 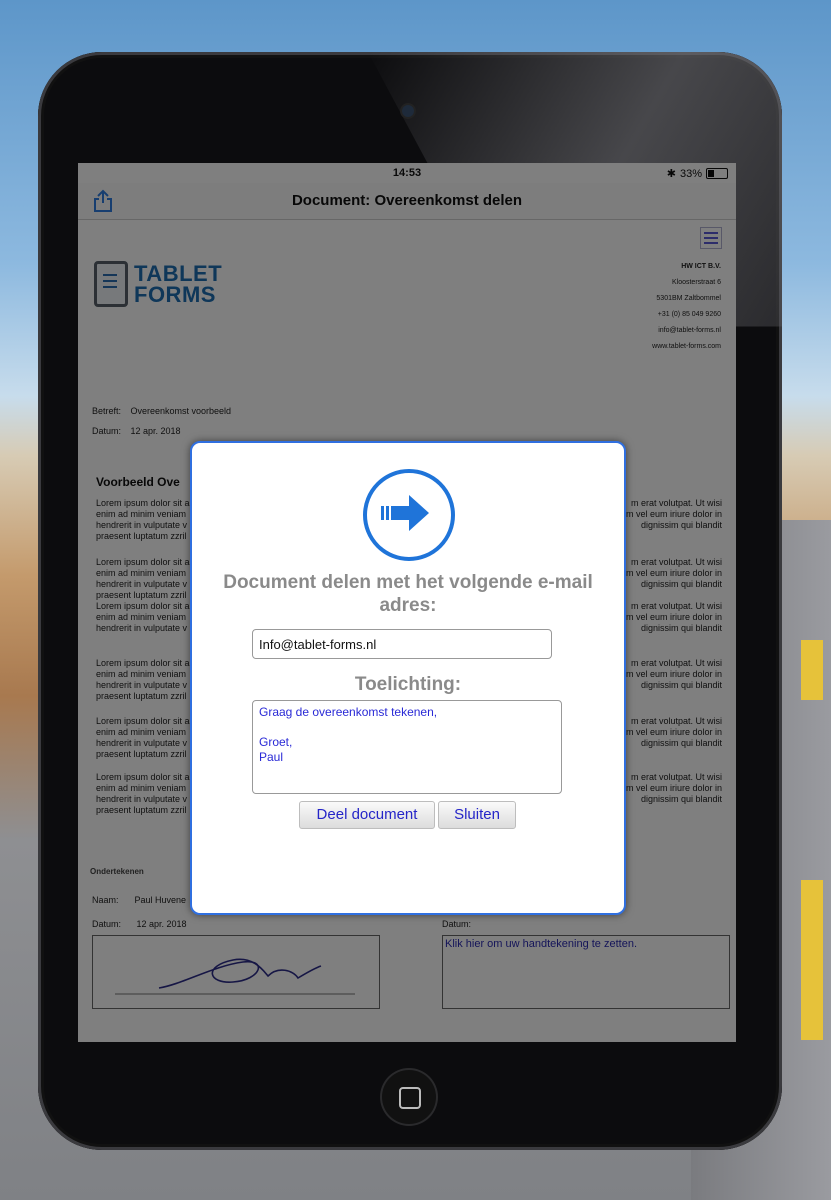 I want to click on arrow-circle, so click(x=409, y=515).